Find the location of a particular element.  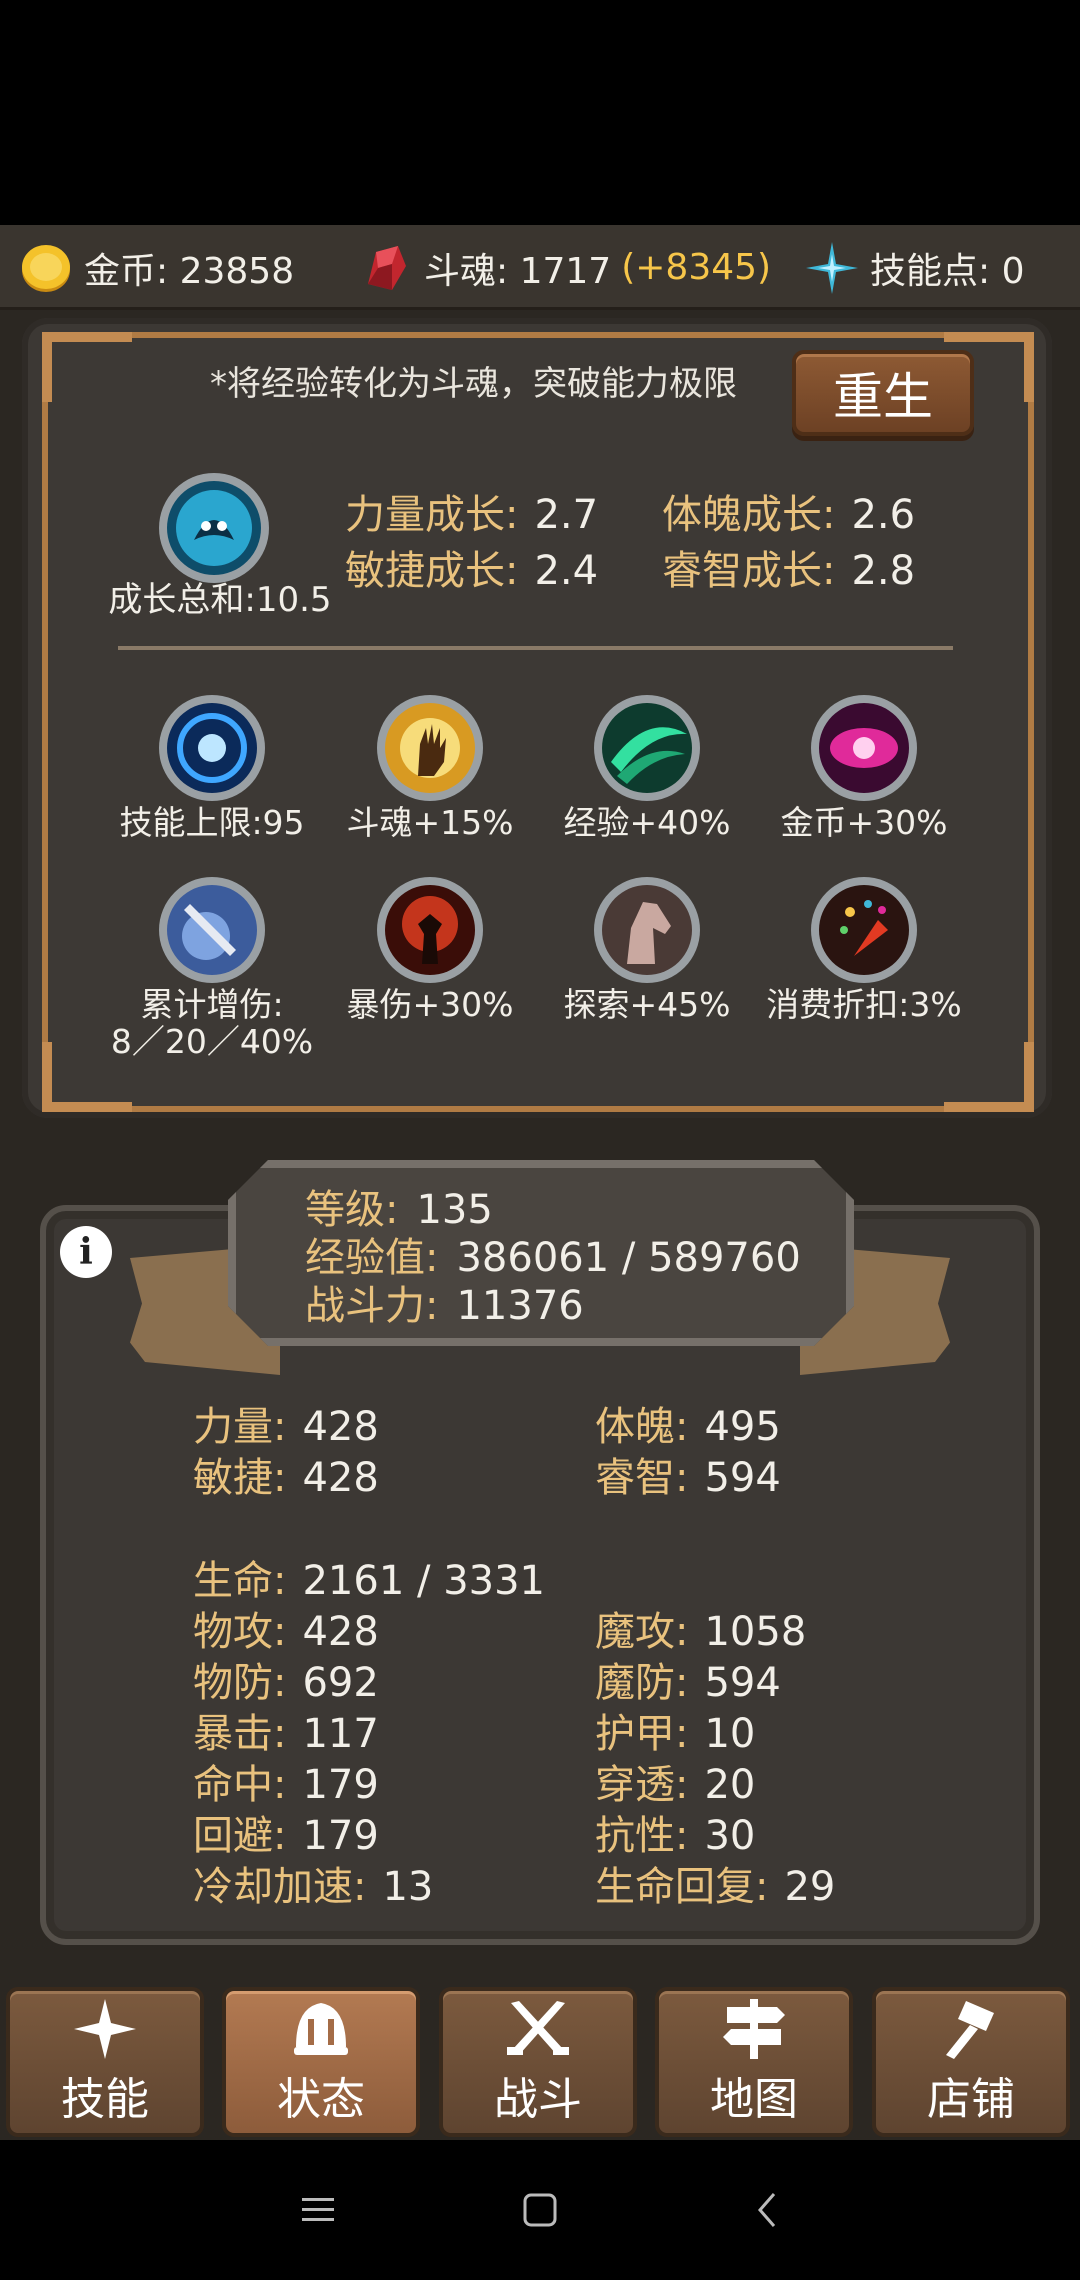

stat-con: 体魄: 495 is located at coordinates (688, 1427).